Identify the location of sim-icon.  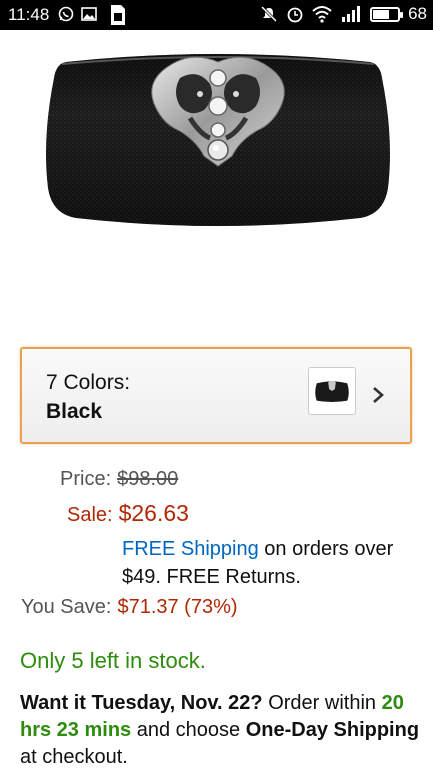
(118, 15).